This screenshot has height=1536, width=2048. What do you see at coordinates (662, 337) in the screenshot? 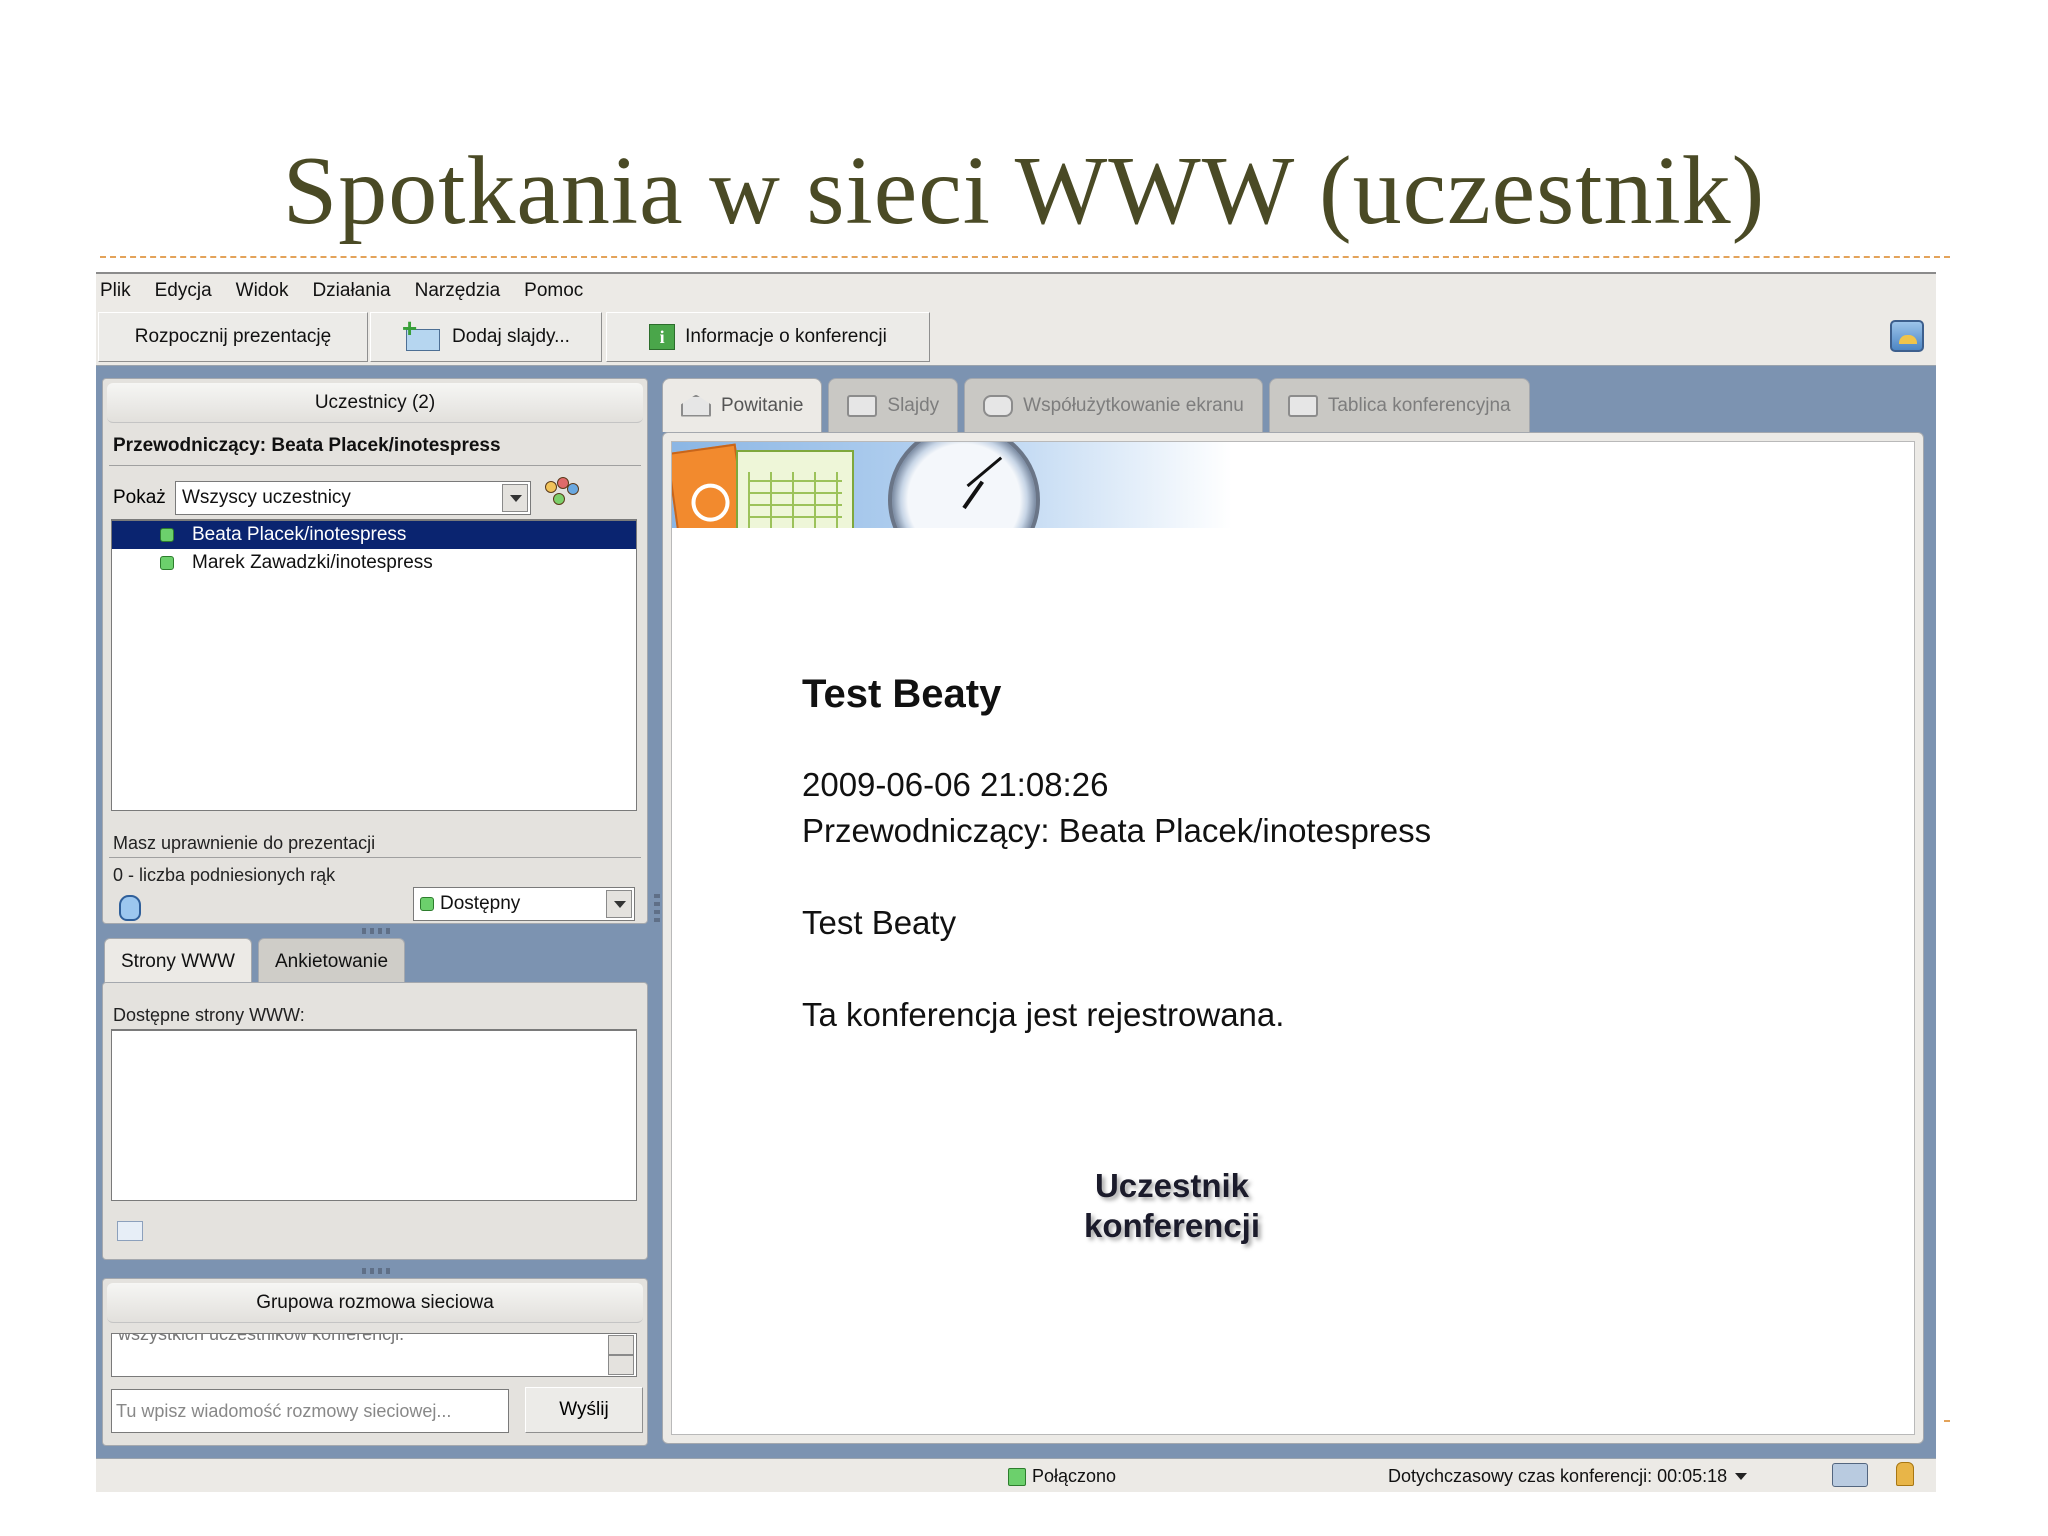
I see `info-icon: i` at bounding box center [662, 337].